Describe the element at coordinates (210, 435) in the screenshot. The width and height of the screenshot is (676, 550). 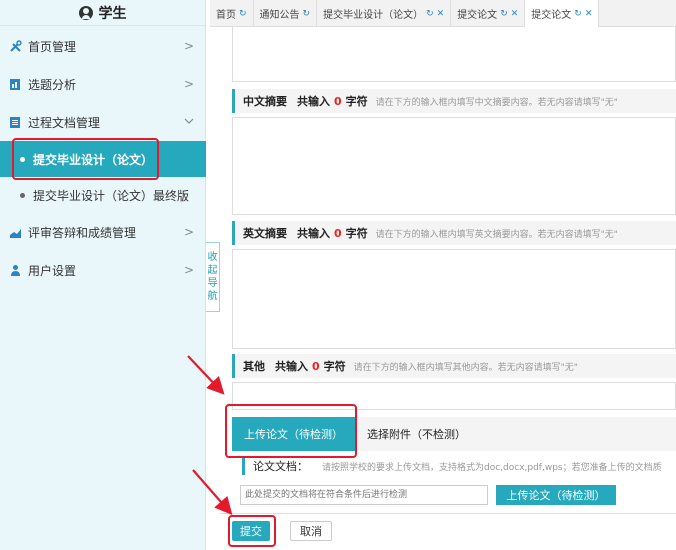
I see `annotation-arrows` at that location.